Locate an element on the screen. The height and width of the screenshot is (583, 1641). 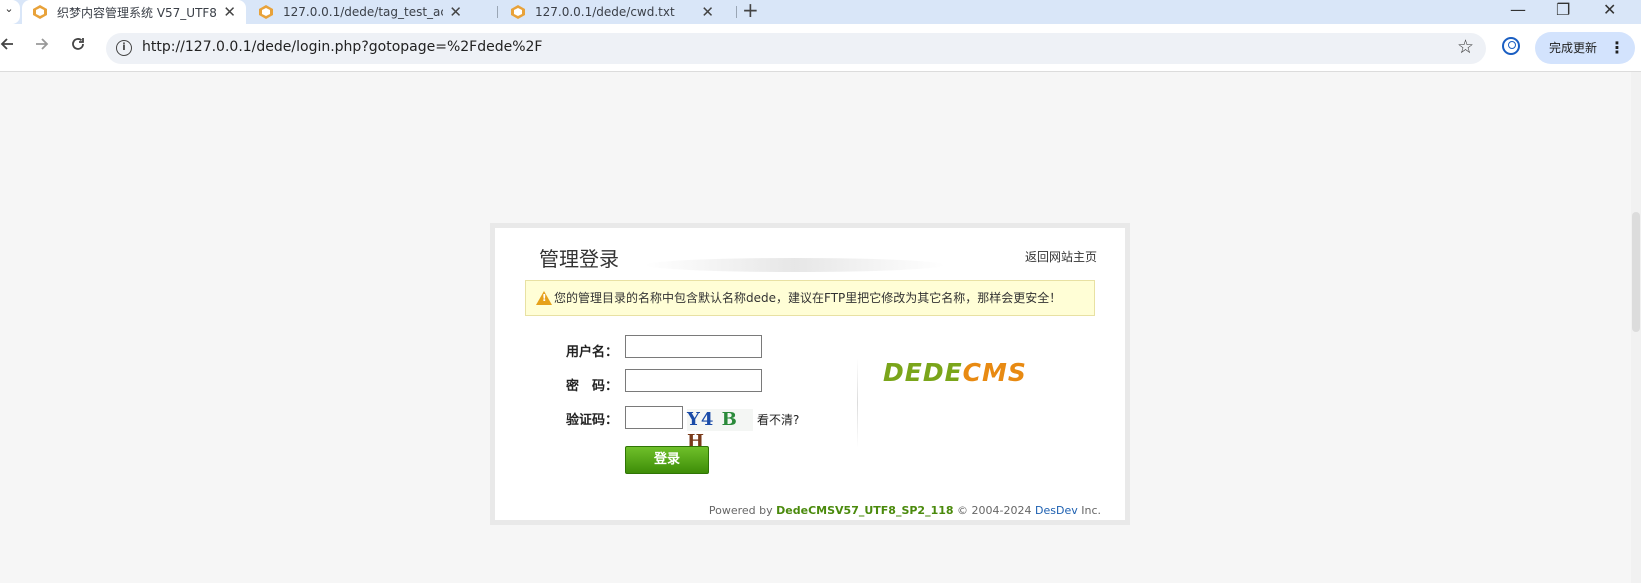
return-home-link: 返回网站主页 is located at coordinates (1061, 256).